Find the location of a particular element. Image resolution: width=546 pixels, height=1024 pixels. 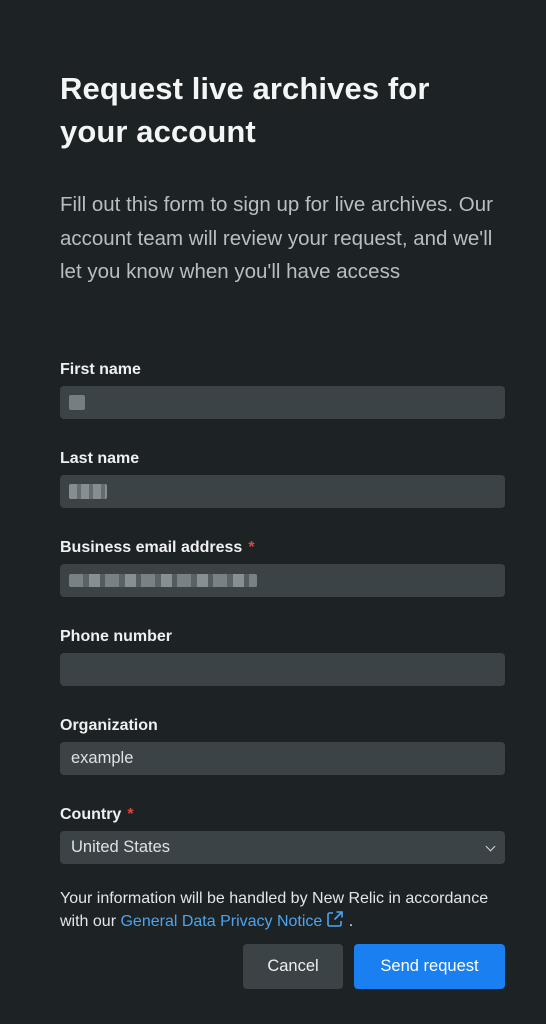

organization-label: Organization is located at coordinates (109, 725).